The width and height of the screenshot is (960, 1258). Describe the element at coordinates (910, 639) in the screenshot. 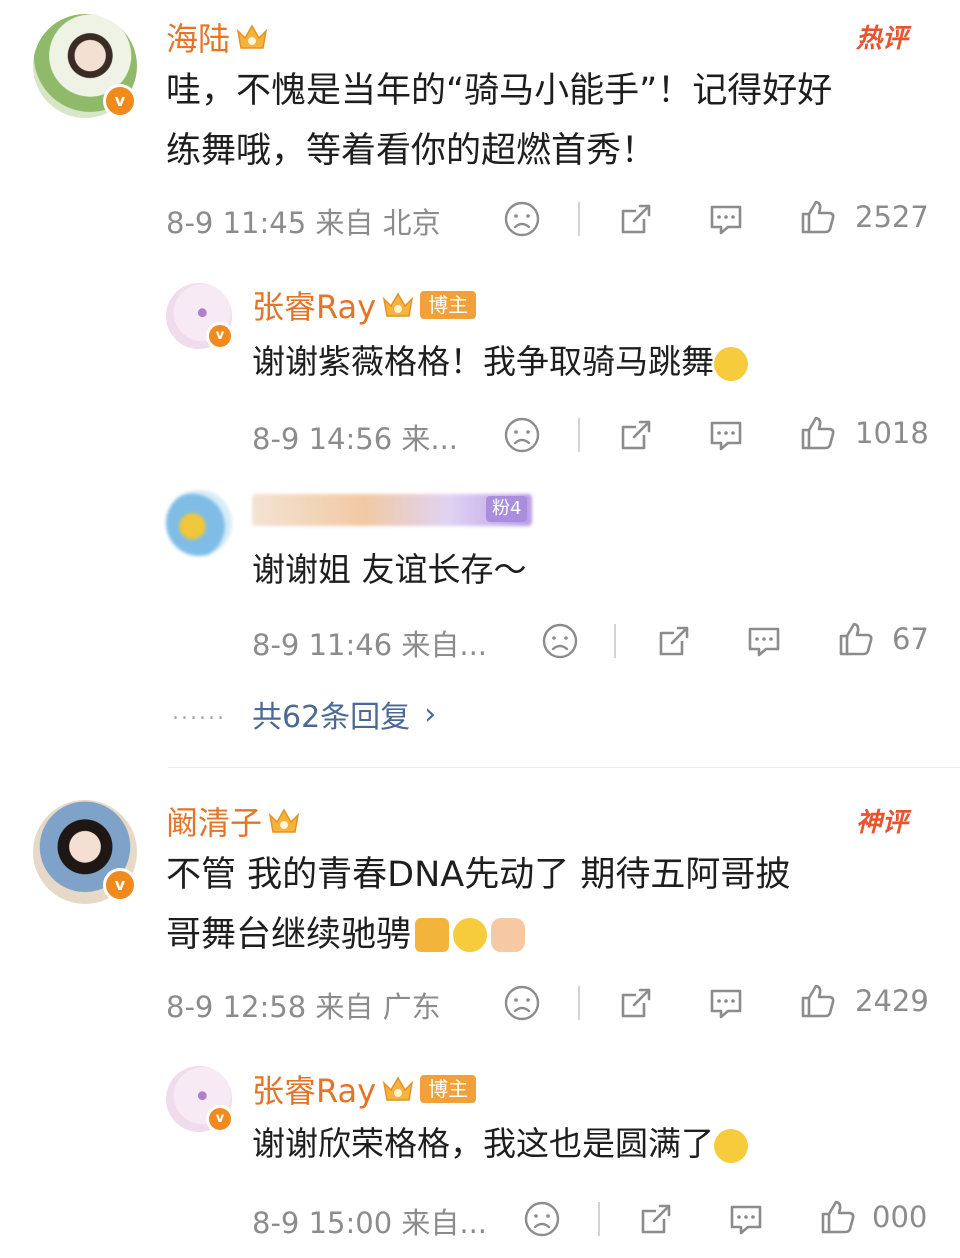

I see `like-count: 67` at that location.